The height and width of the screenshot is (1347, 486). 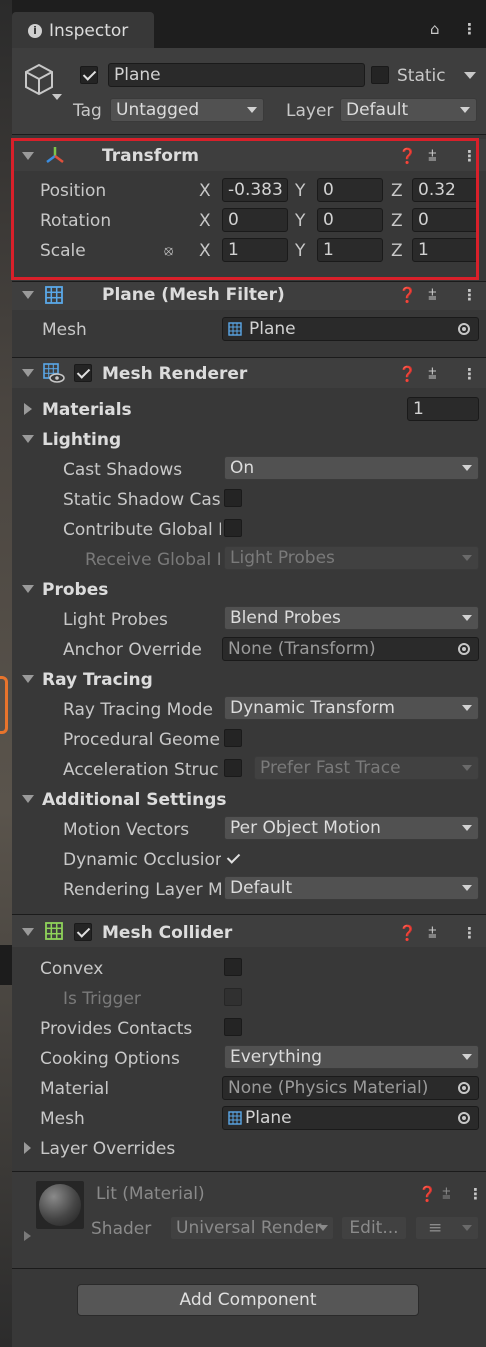 What do you see at coordinates (167, 933) in the screenshot?
I see `mesh-collider-title: Mesh Collider` at bounding box center [167, 933].